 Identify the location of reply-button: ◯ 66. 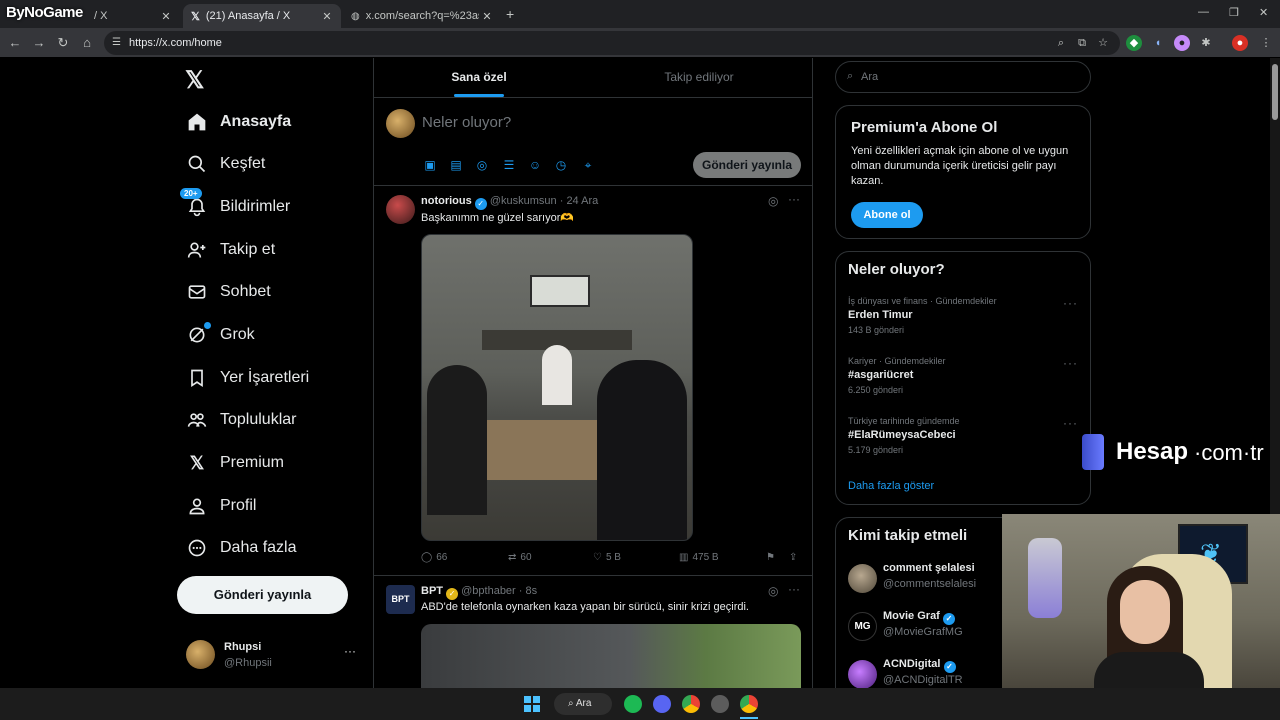
(434, 557).